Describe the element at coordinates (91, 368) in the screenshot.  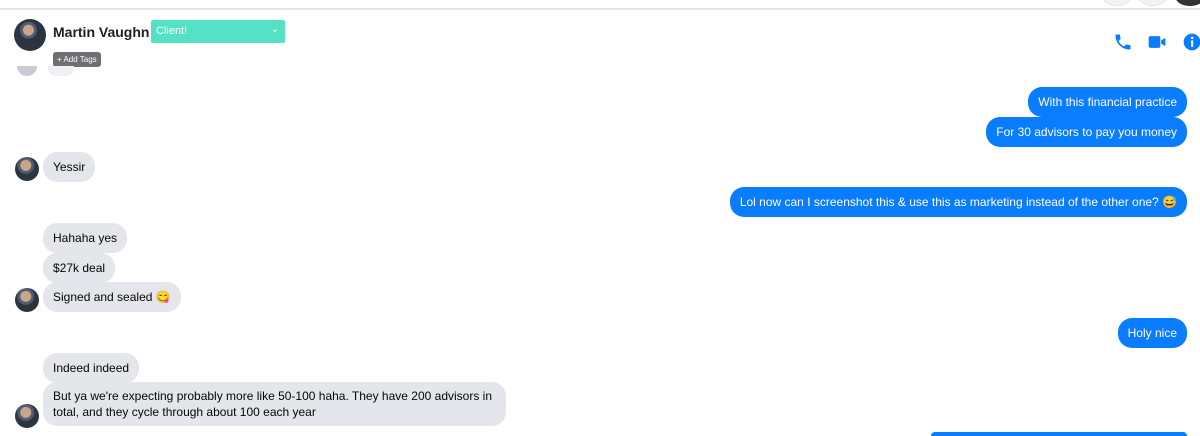
I see `incoming-message: Indeed indeed` at that location.